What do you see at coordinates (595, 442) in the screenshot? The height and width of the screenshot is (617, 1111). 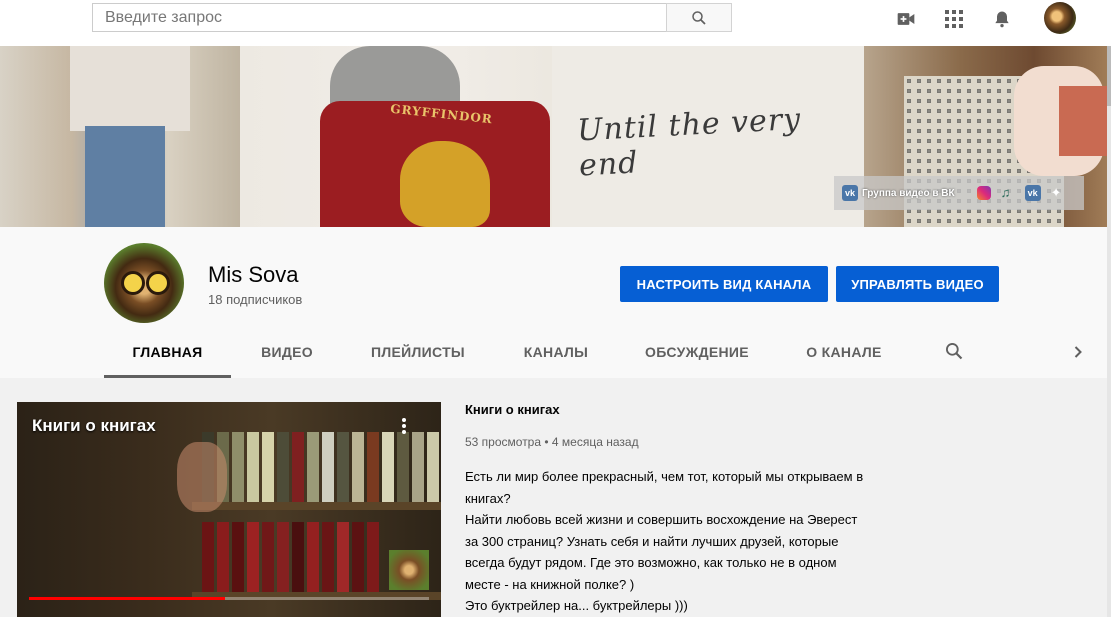 I see `upload-age: 4 месяца назад` at bounding box center [595, 442].